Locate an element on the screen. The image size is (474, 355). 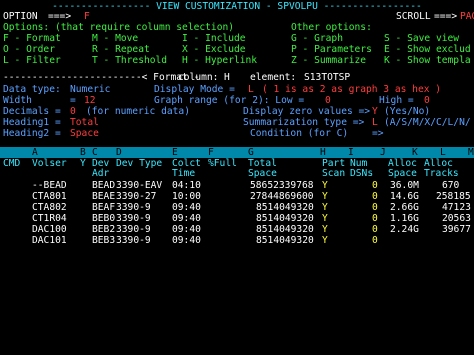
col-alloc-tracks-2: Tracks is located at coordinates (441, 173).